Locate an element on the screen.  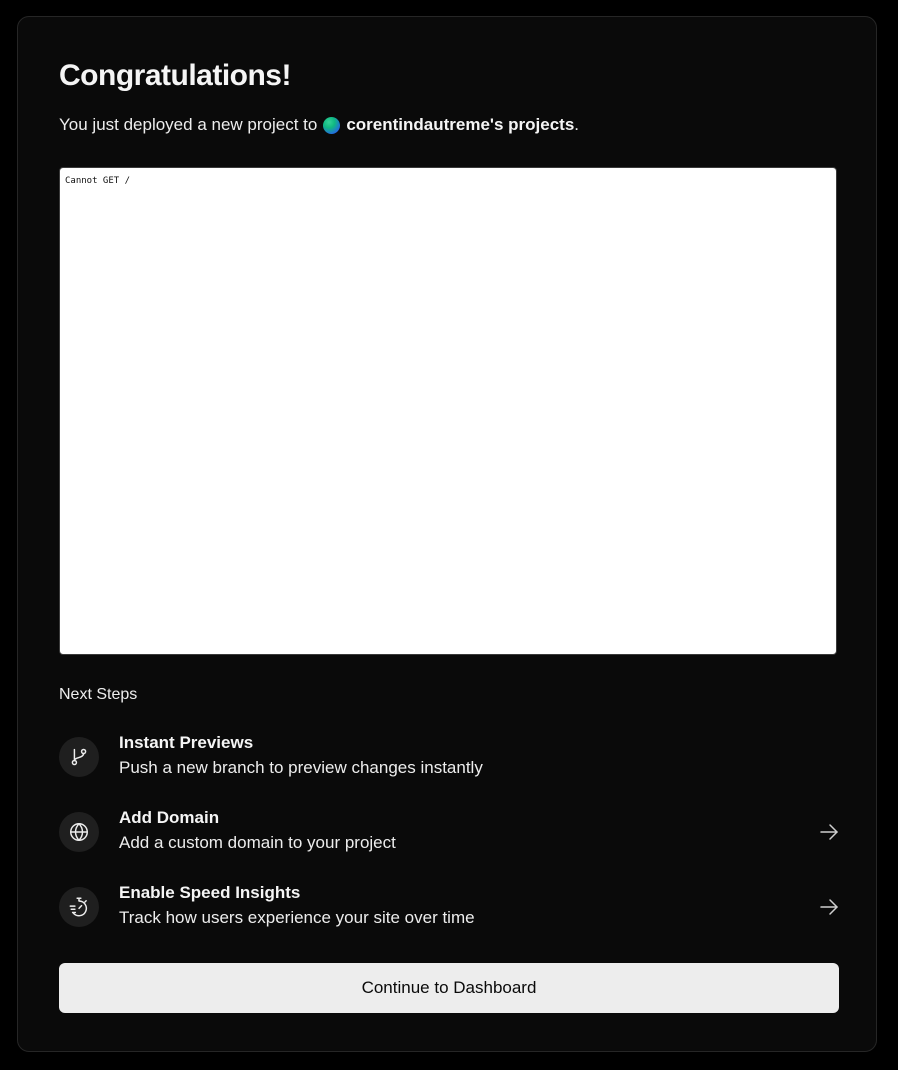
preview-error-text: Cannot GET / is located at coordinates (98, 181).